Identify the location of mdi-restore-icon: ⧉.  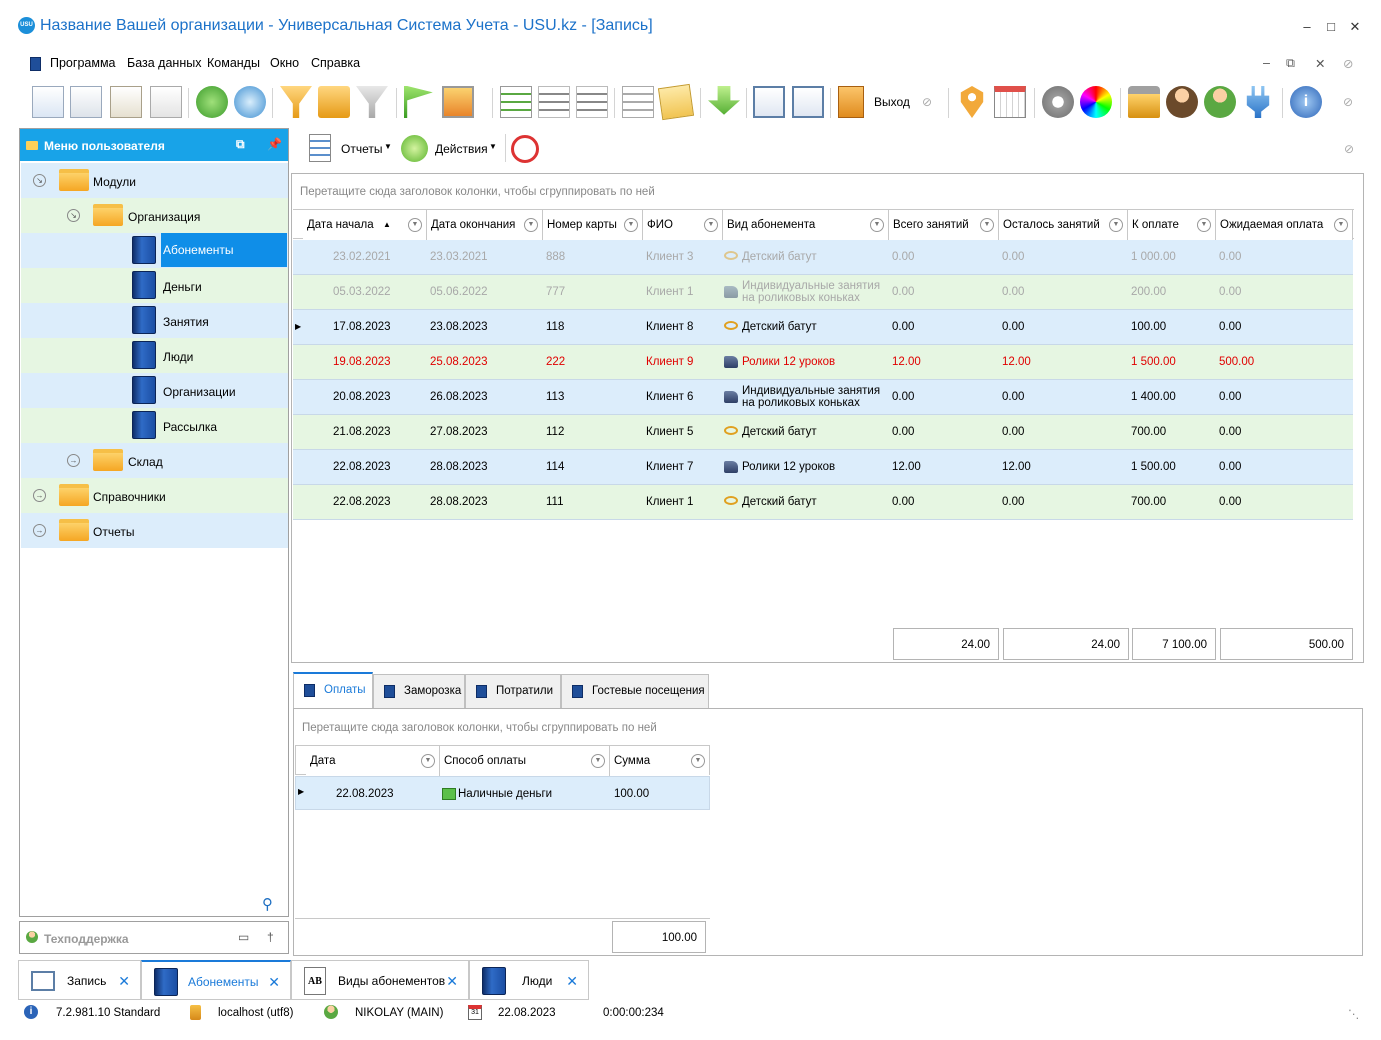
(1290, 63).